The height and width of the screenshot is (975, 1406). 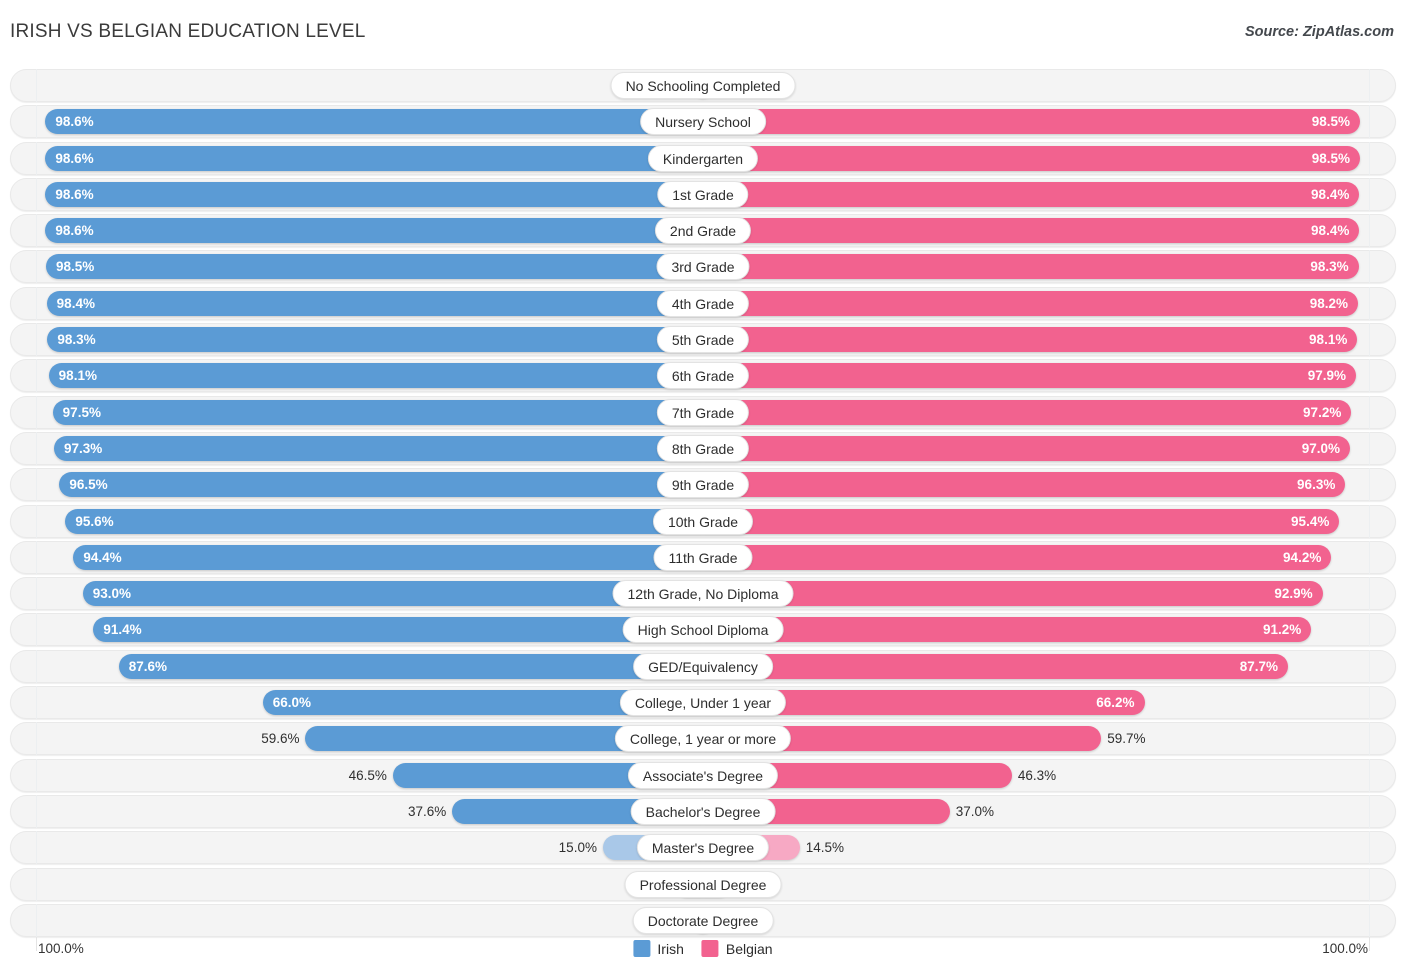 What do you see at coordinates (367, 775) in the screenshot?
I see `value-label-irish: 46.5%` at bounding box center [367, 775].